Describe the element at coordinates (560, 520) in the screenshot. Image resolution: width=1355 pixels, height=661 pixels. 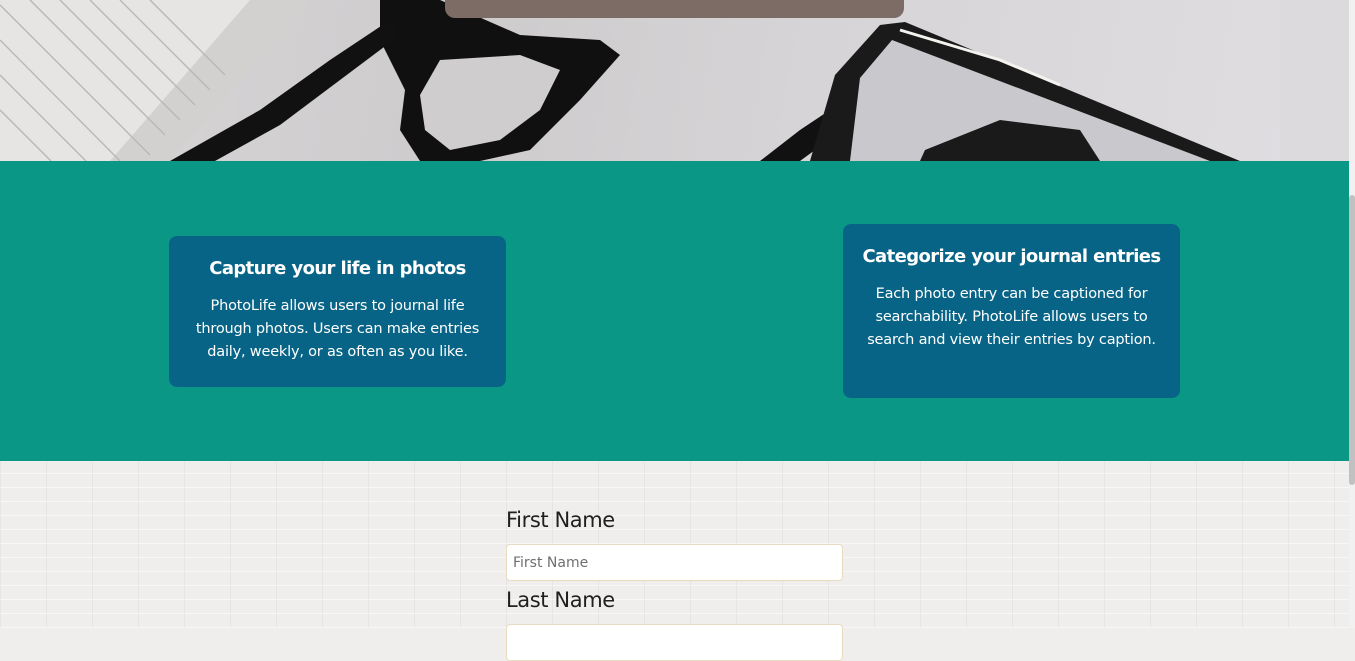
I see `first-name-label: First Name` at that location.